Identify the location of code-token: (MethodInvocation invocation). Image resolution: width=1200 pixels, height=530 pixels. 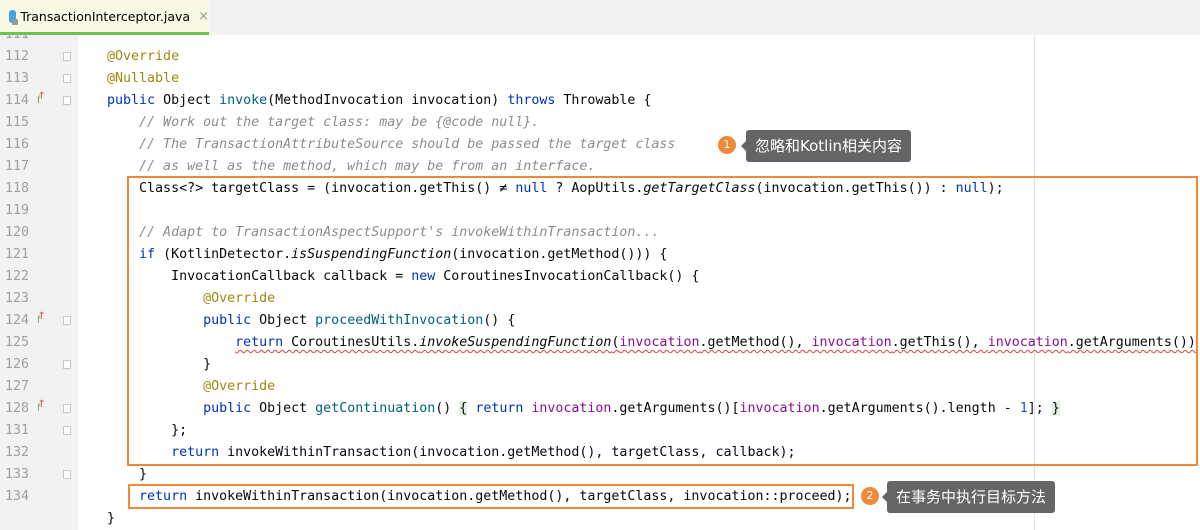
(387, 100).